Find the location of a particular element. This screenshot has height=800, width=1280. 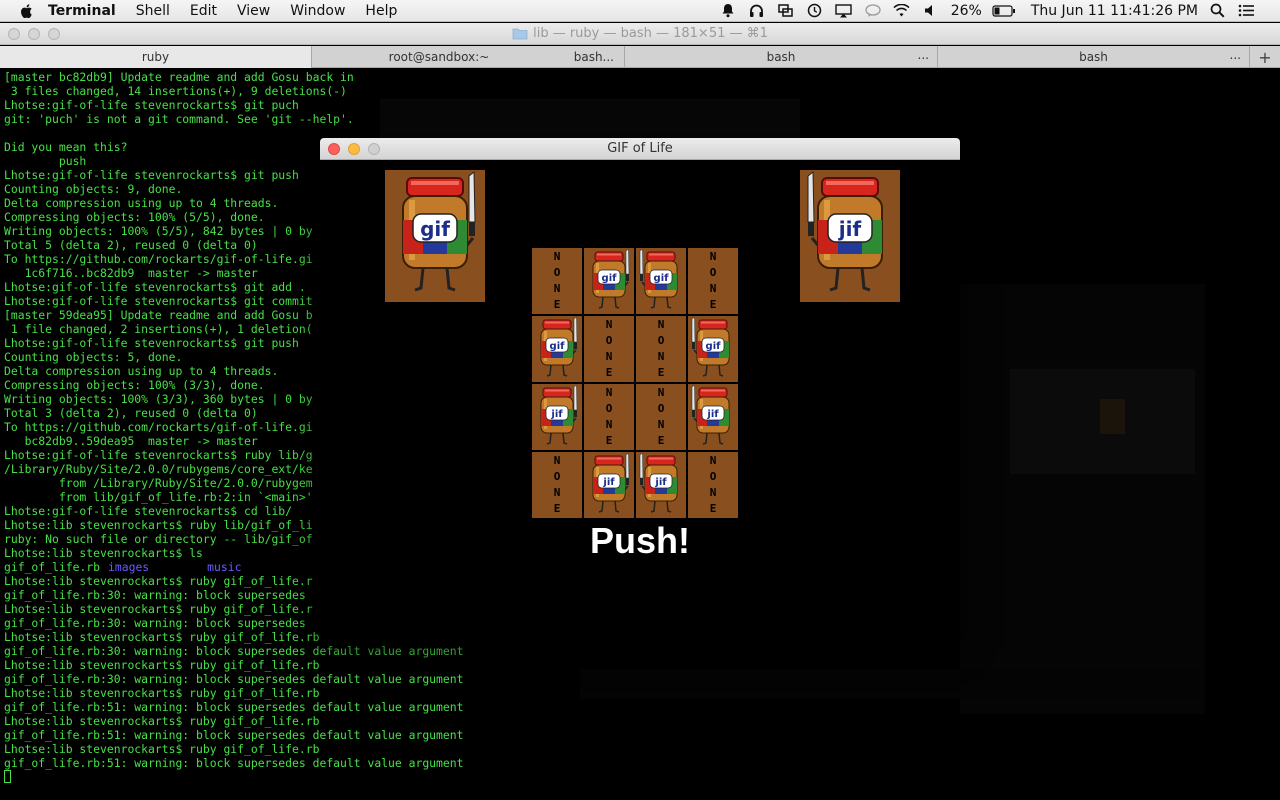

tab-label: ruby is located at coordinates (155, 57).